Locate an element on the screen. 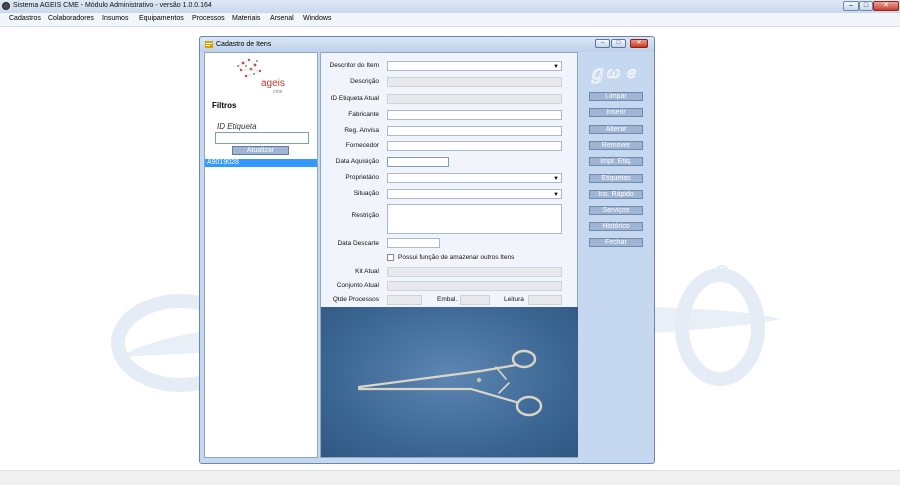 This screenshot has width=900, height=485. app-icon is located at coordinates (6, 6).